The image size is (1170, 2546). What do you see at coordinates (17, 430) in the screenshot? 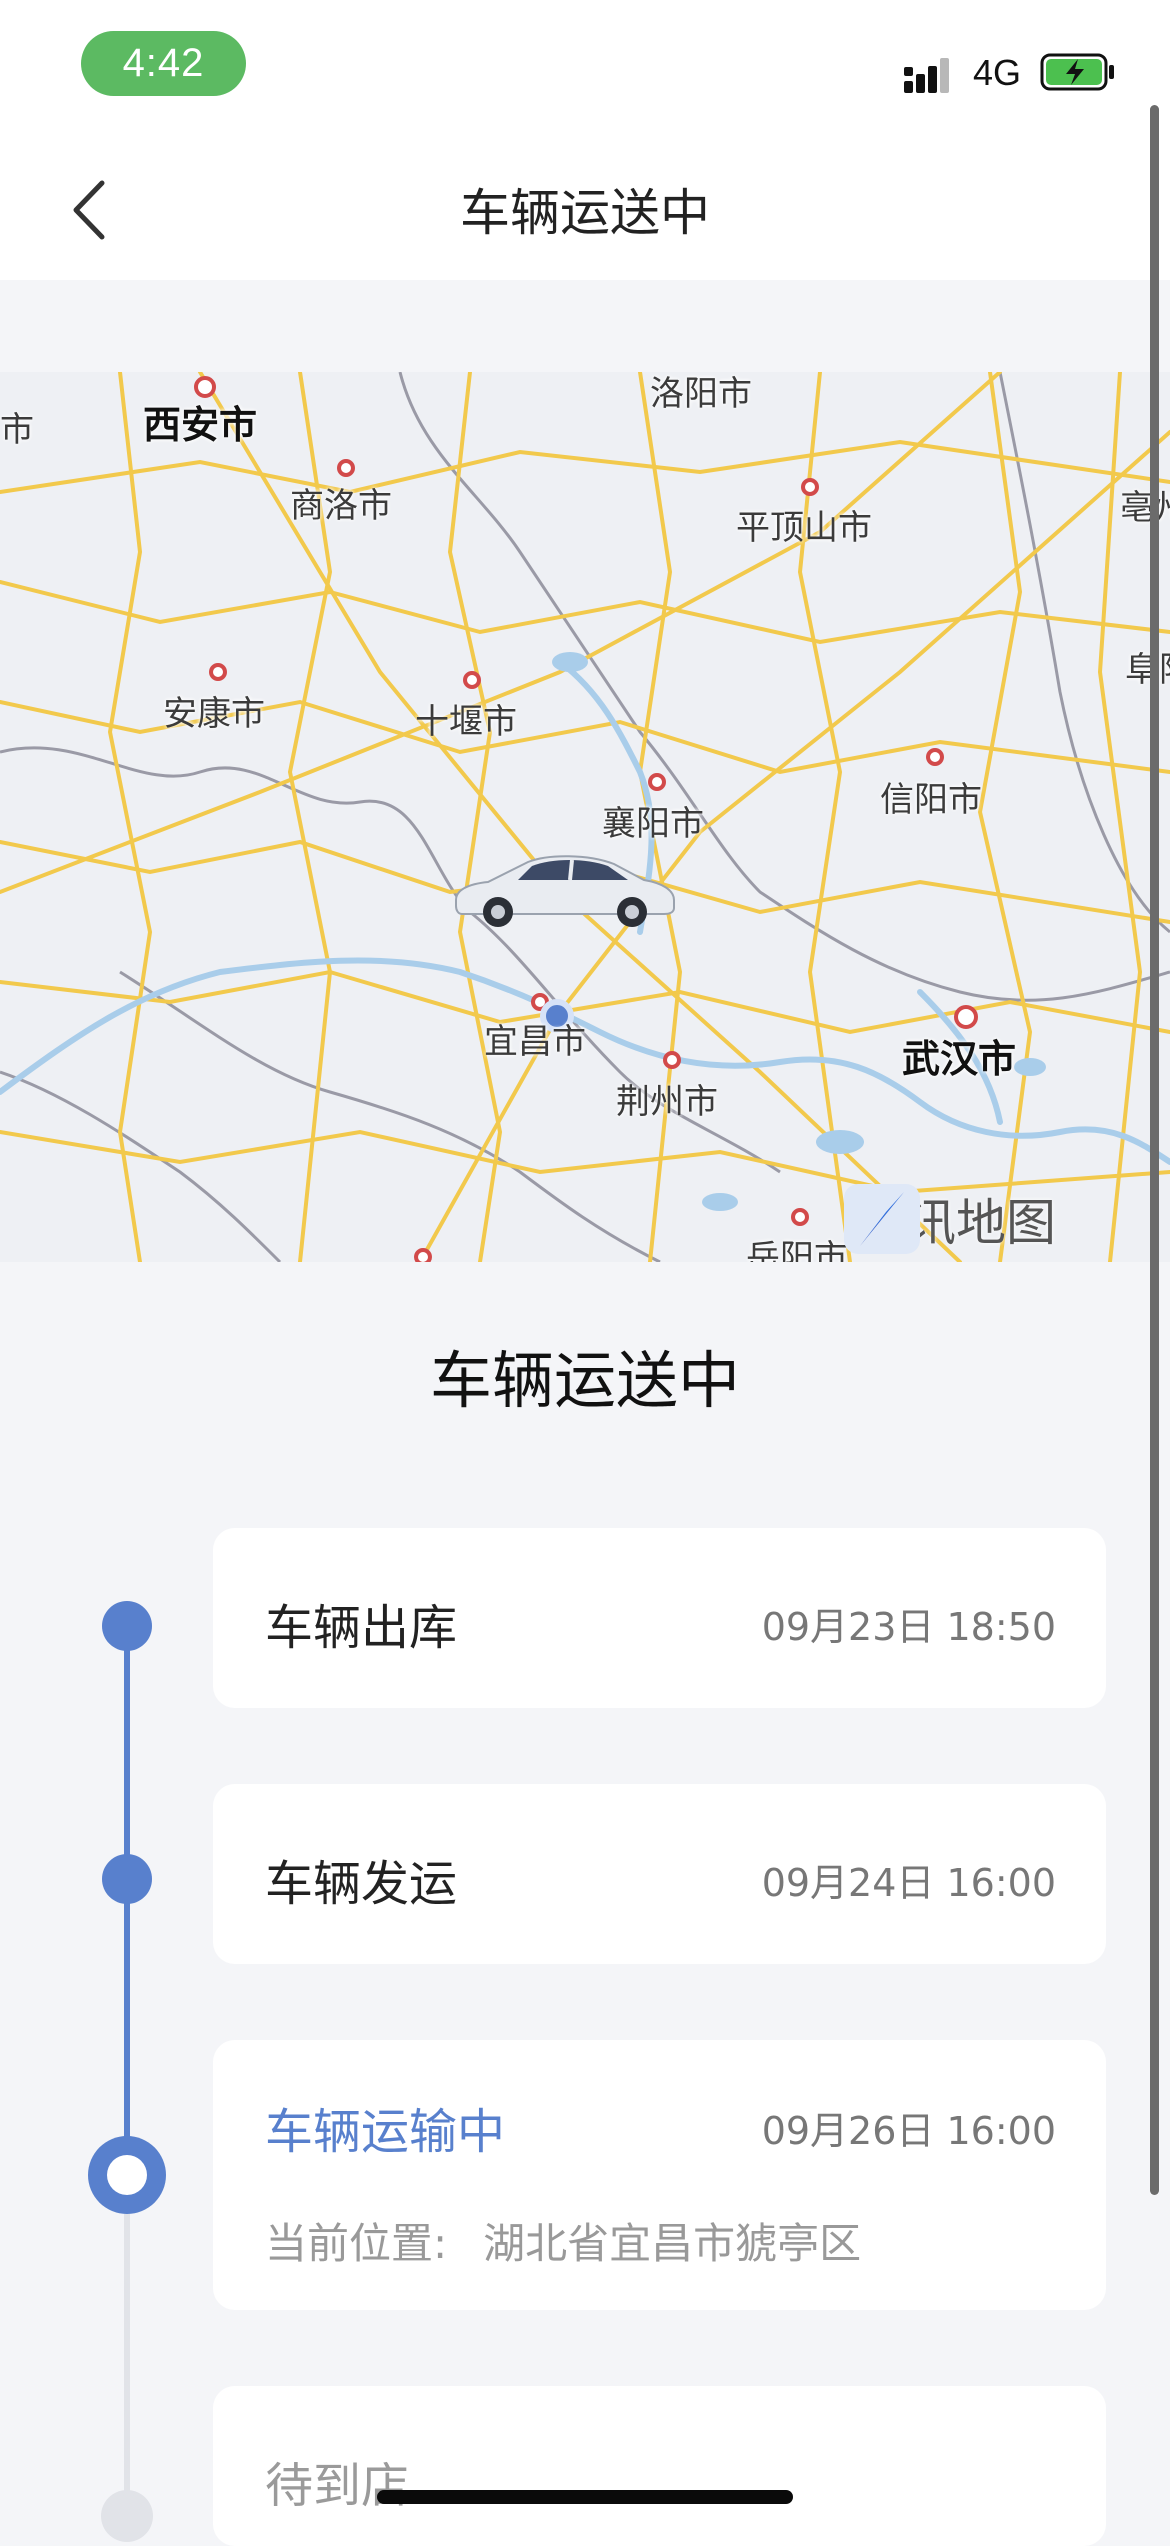
I see `map-city-label: 市` at bounding box center [17, 430].